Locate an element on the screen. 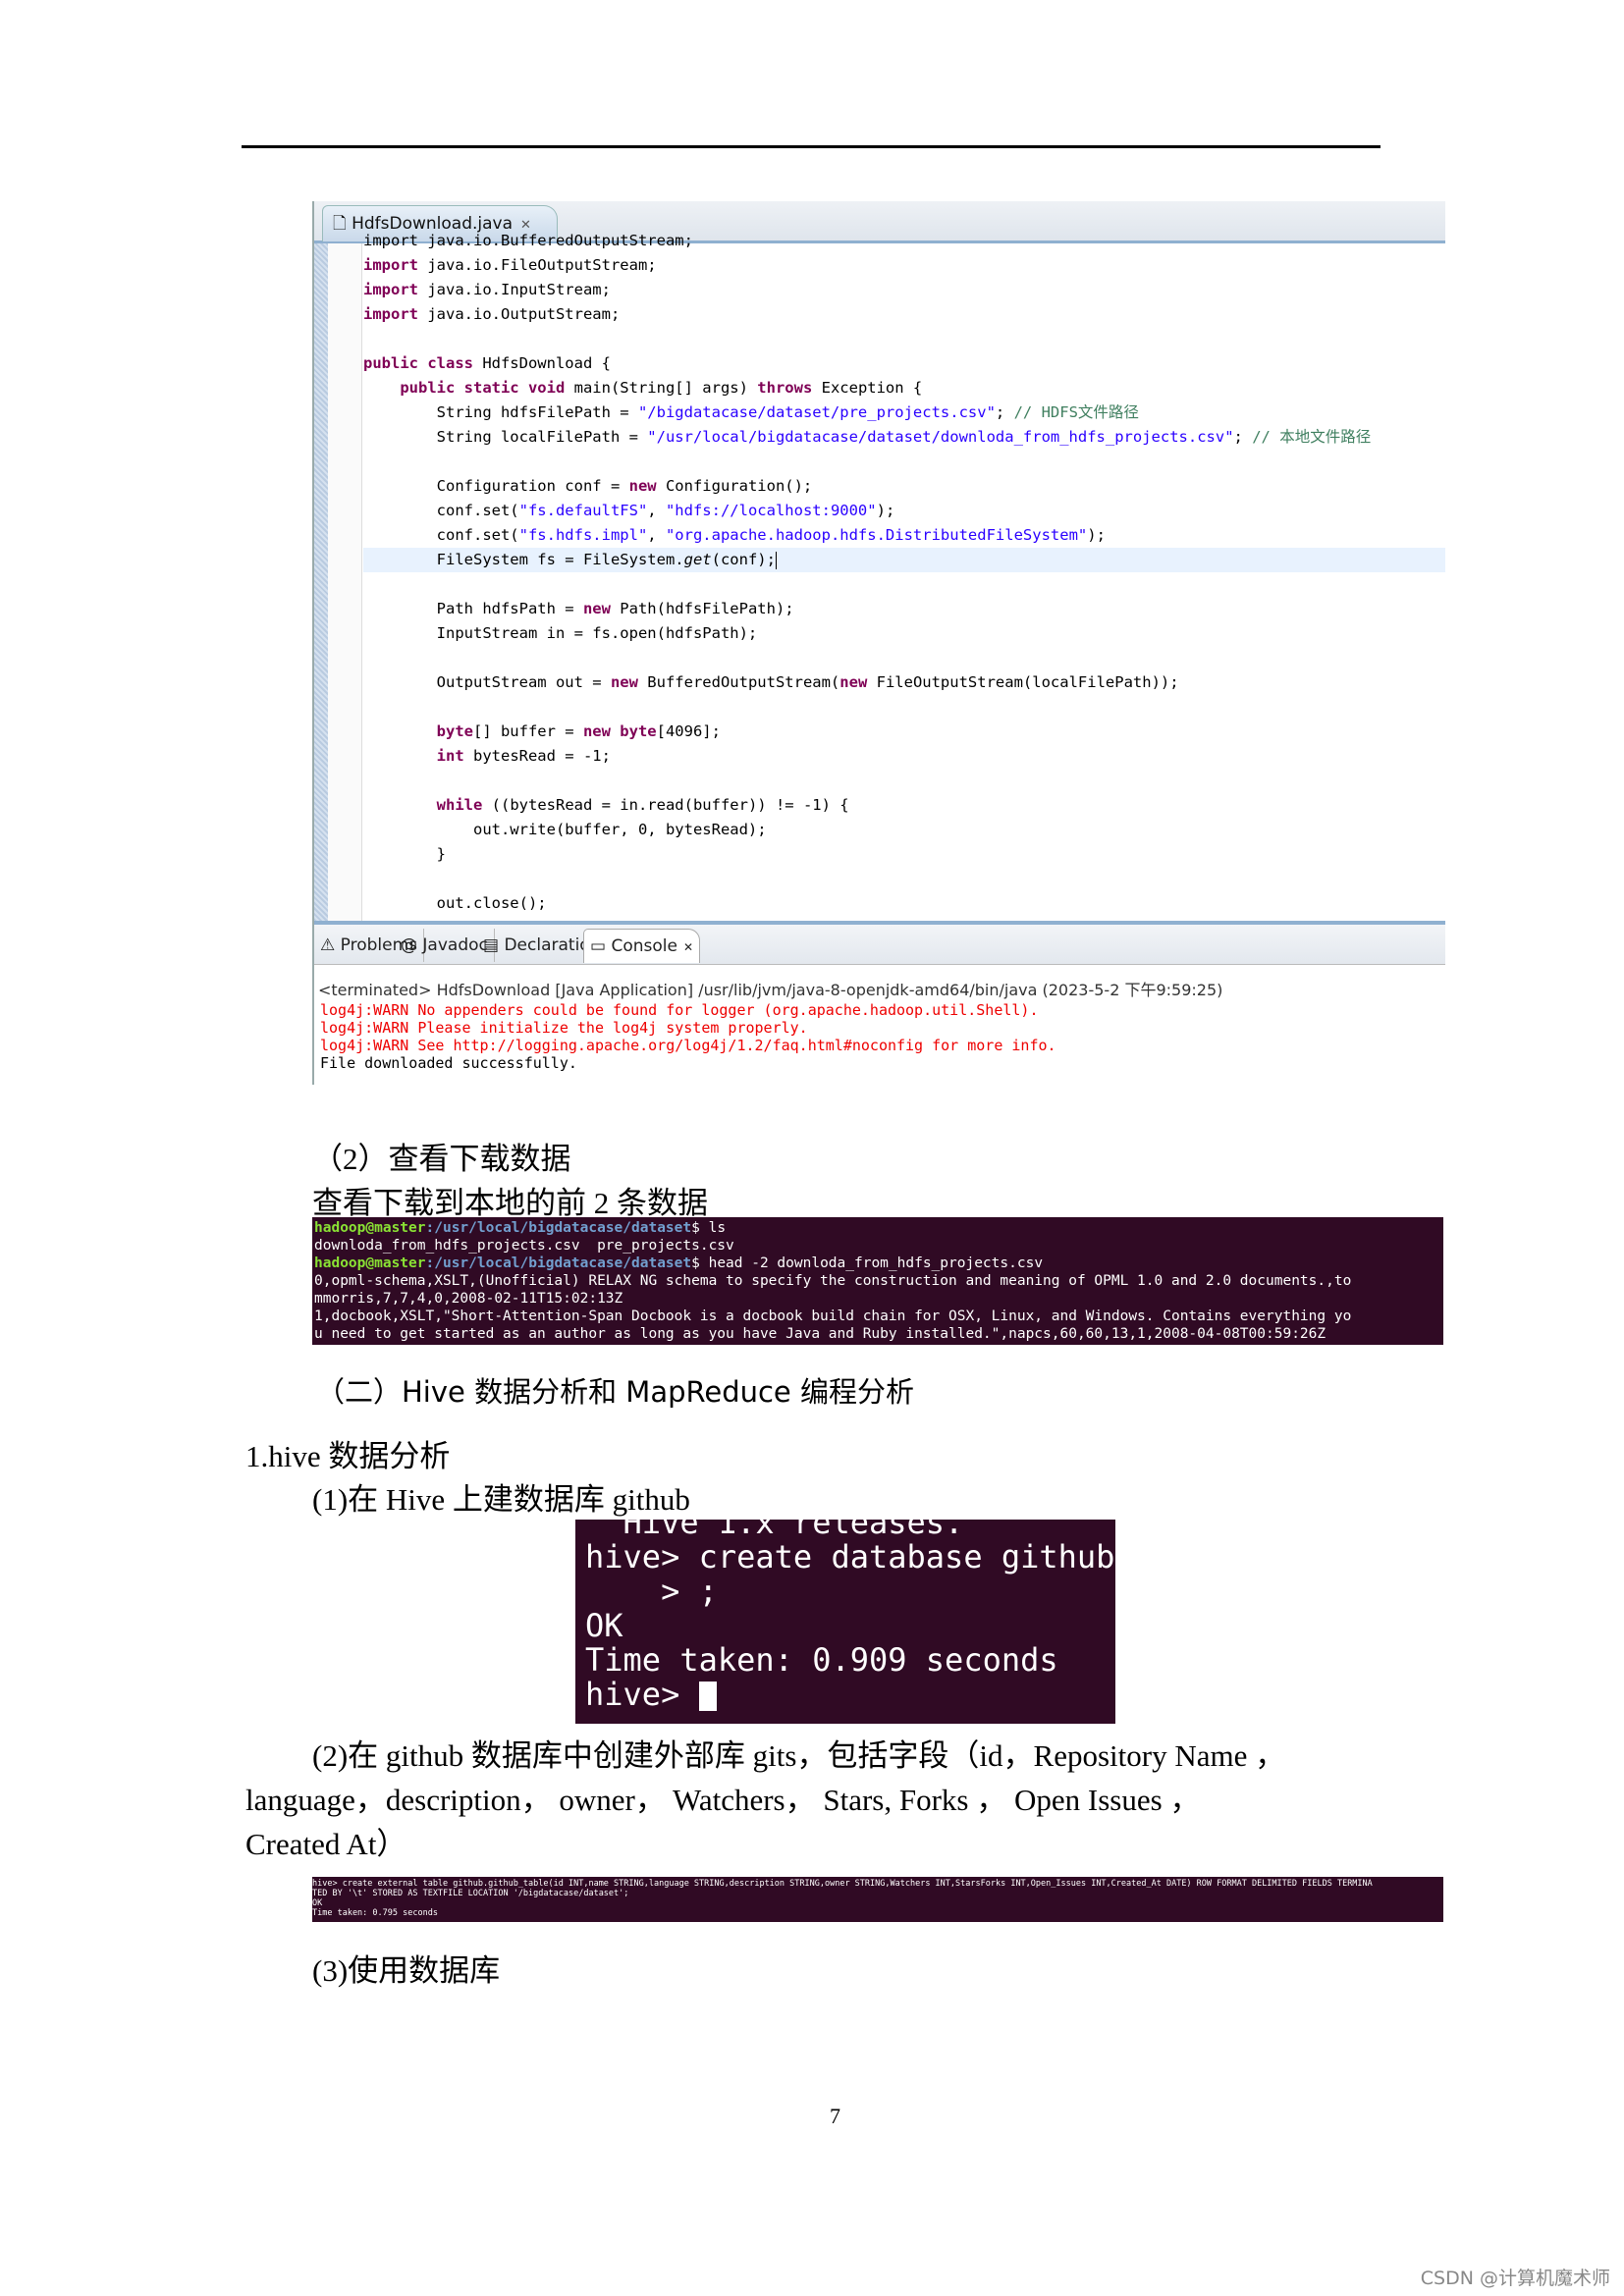  log-line: File downloaded successfully. is located at coordinates (448, 1063).